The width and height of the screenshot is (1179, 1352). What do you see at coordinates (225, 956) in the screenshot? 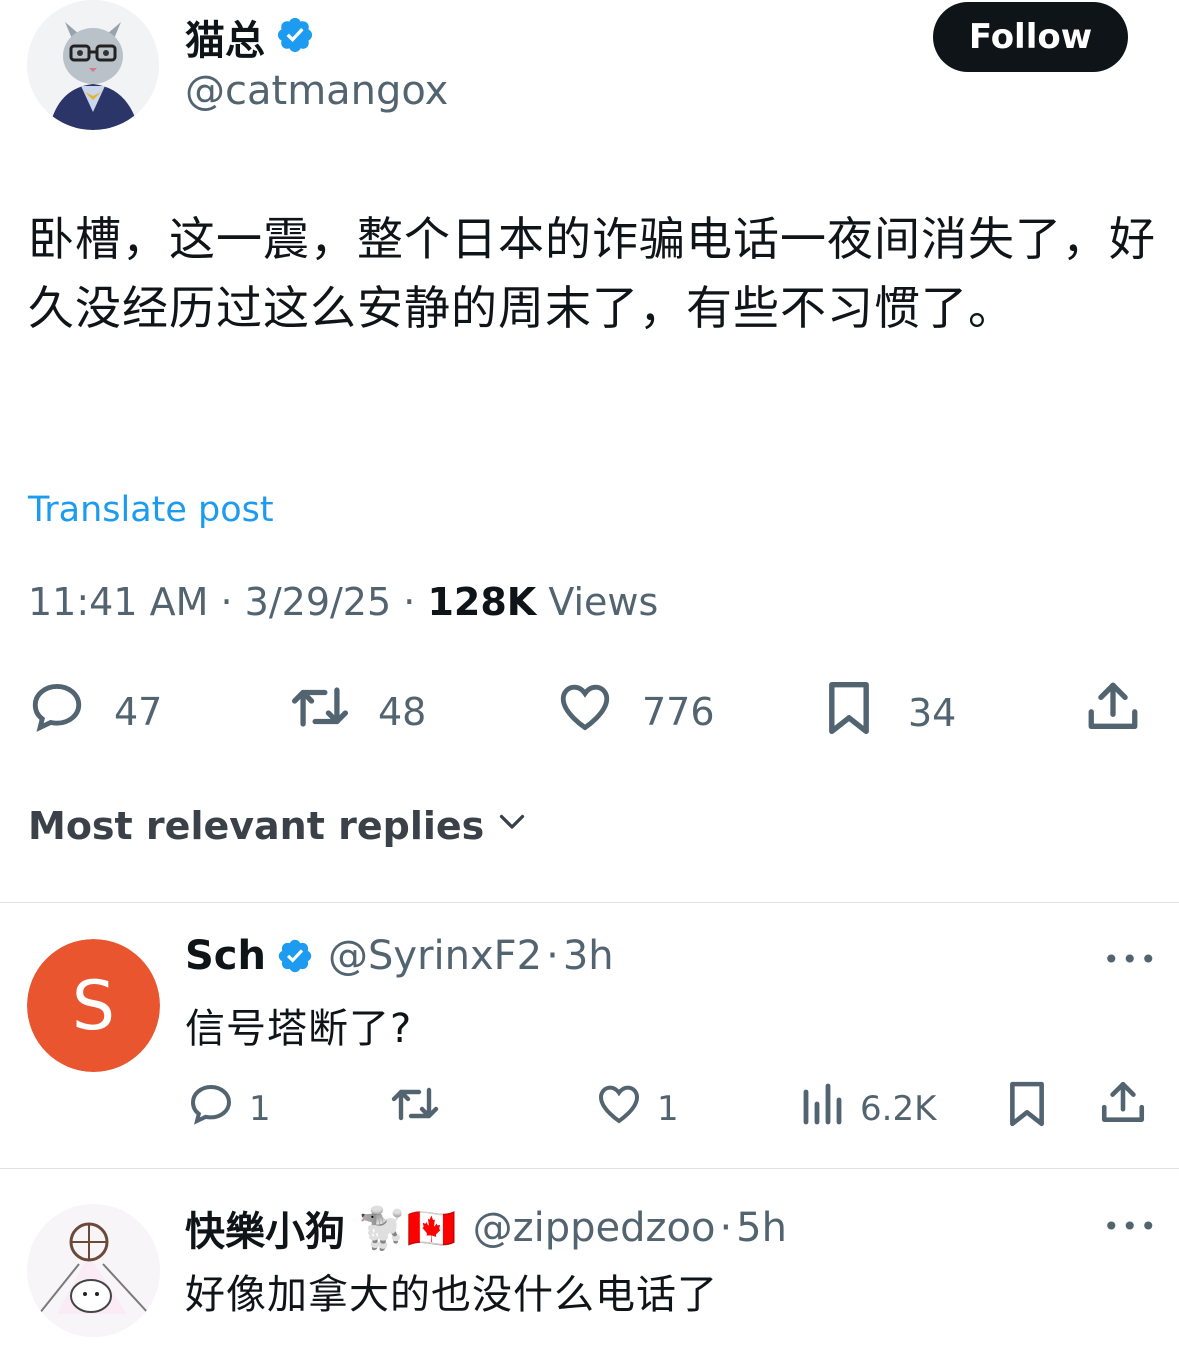
I see `reply-author-name: Sch` at bounding box center [225, 956].